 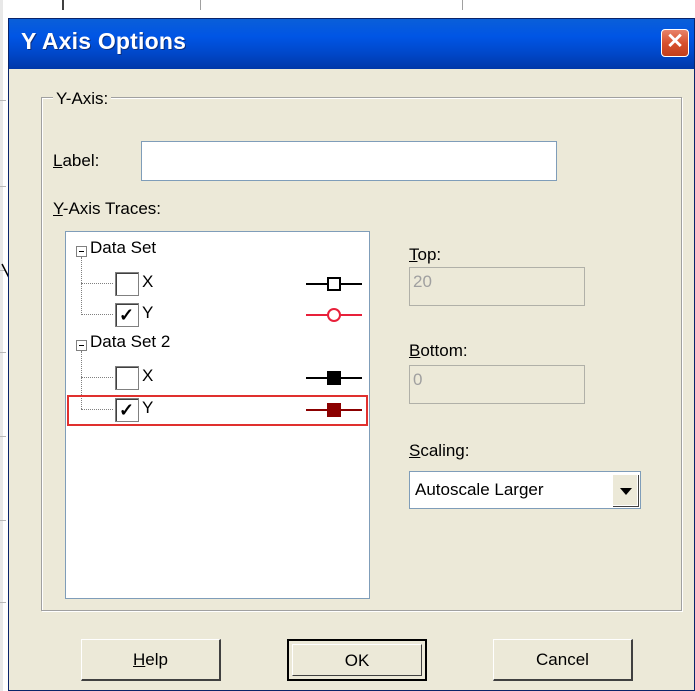 What do you see at coordinates (497, 286) in the screenshot?
I see `top-field: 20` at bounding box center [497, 286].